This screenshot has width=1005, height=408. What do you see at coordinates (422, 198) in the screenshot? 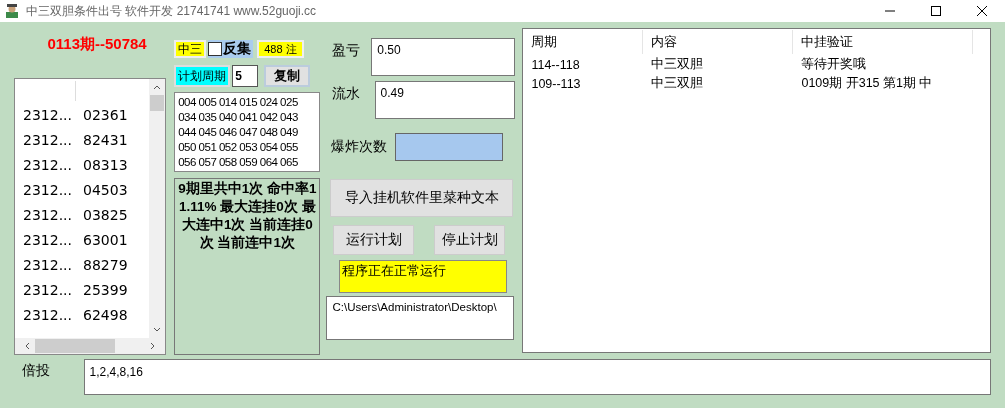
I see `import-button: 导入挂机软件里菜种文本` at bounding box center [422, 198].